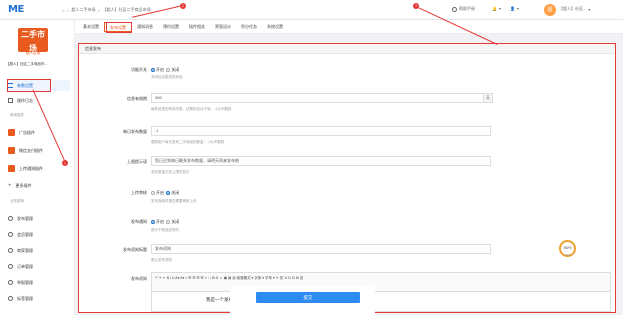 This screenshot has height=315, width=623. What do you see at coordinates (249, 27) in the screenshot?
I see `tab-points: 积分任务` at bounding box center [249, 27].